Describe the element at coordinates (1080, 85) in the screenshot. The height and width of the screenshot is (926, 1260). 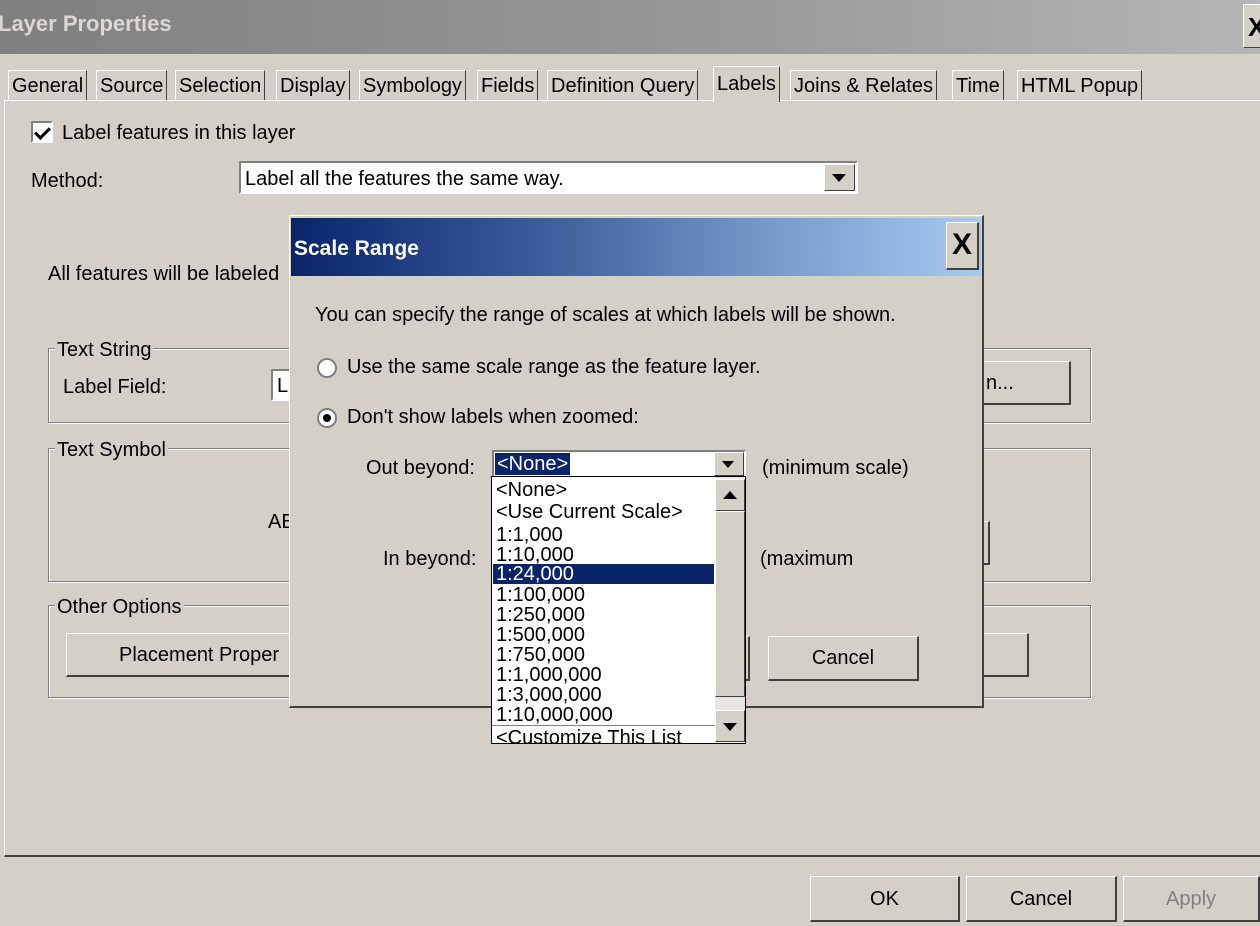
I see `tab-html-popup: HTML Popup` at that location.